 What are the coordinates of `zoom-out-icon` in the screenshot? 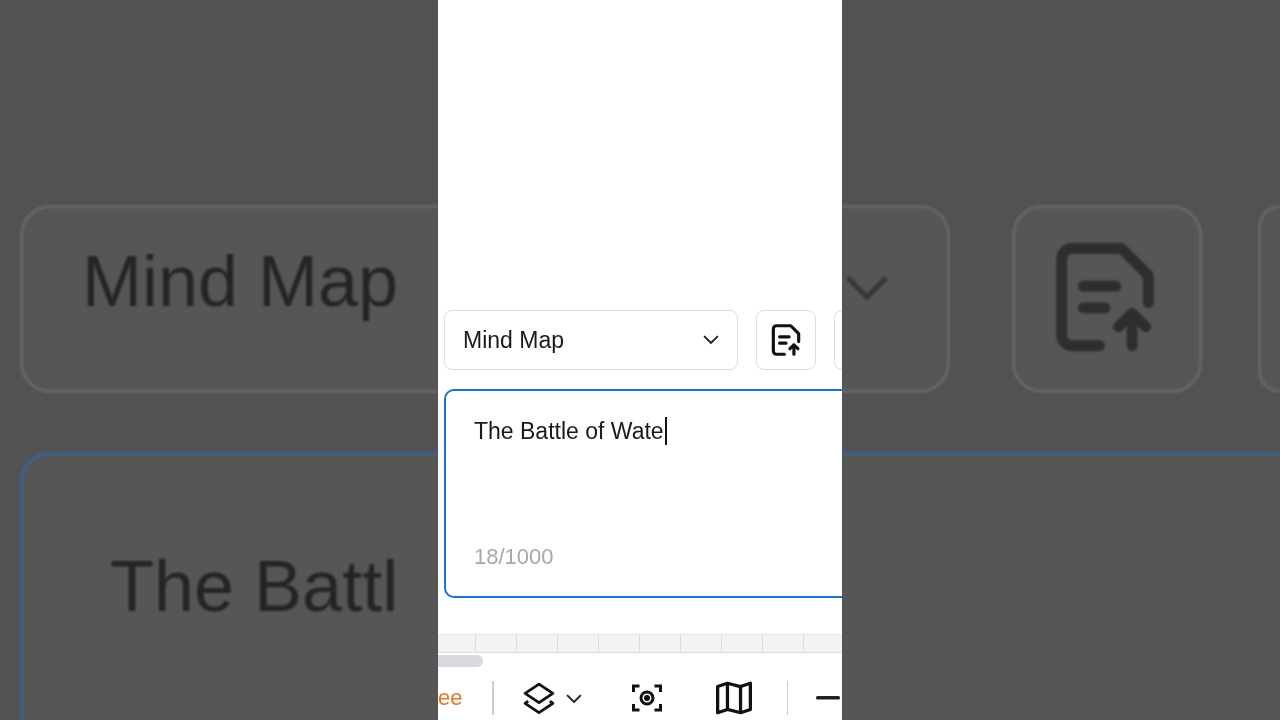 It's located at (828, 698).